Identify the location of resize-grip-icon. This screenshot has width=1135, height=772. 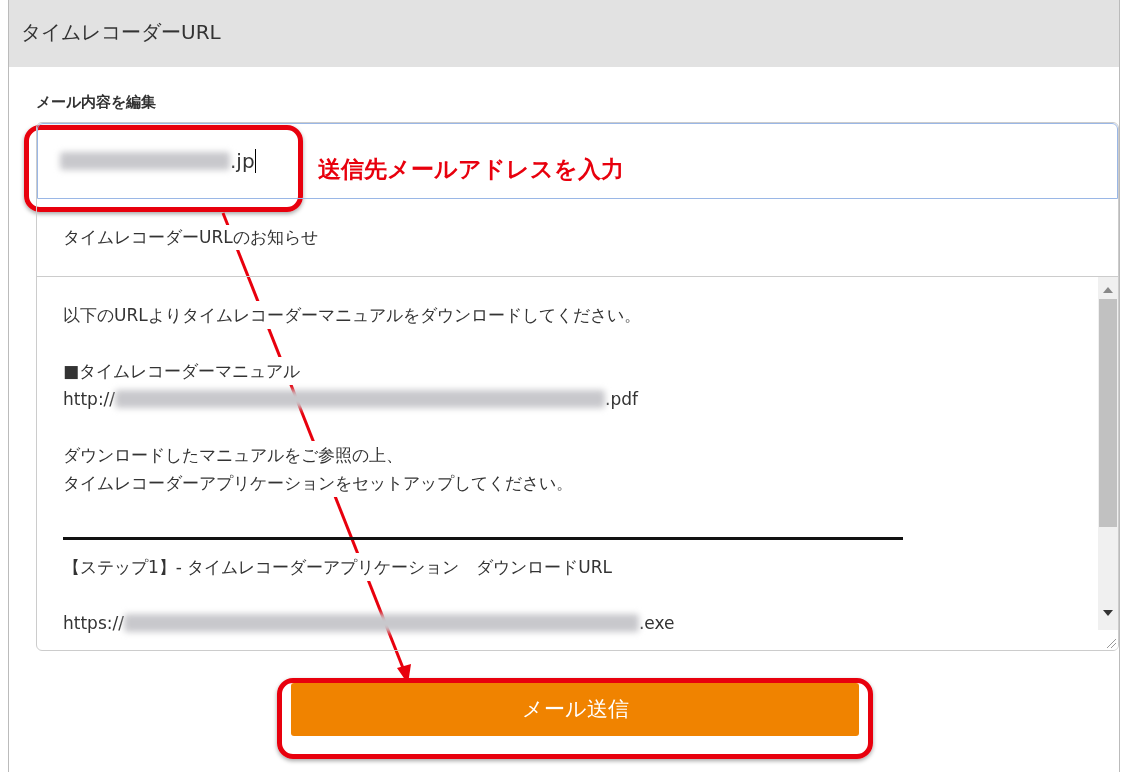
(1111, 643).